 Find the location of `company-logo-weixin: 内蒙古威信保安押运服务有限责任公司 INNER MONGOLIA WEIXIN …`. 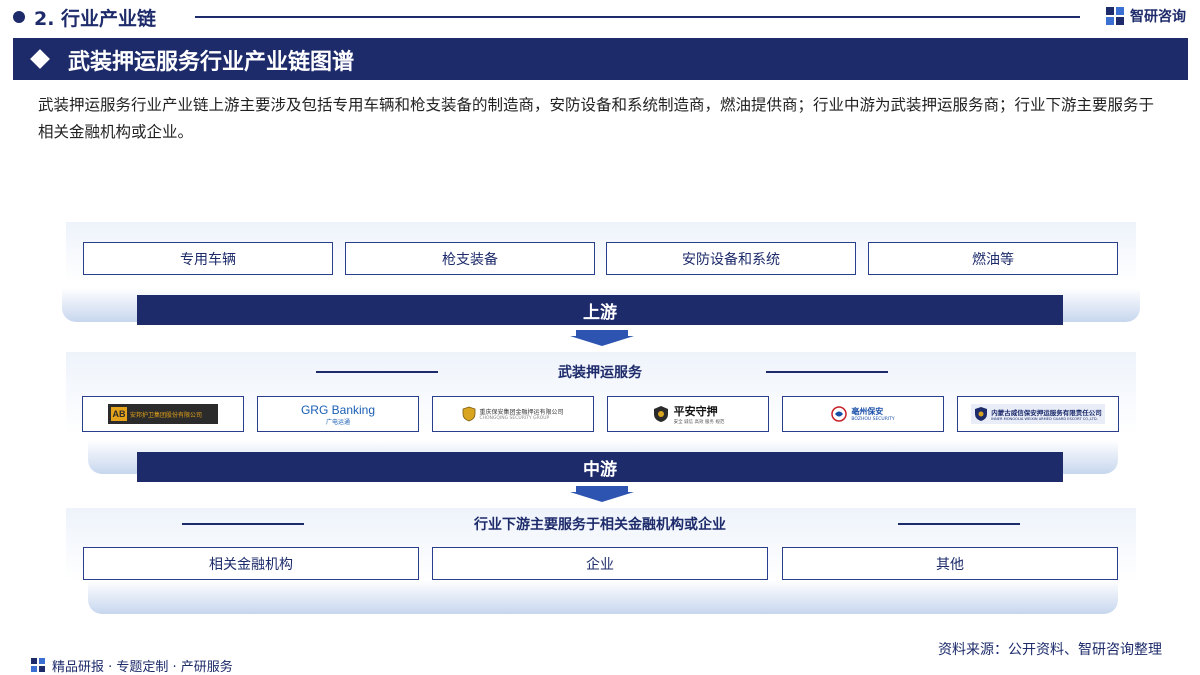

company-logo-weixin: 内蒙古威信保安押运服务有限责任公司 INNER MONGOLIA WEIXIN … is located at coordinates (1038, 414).